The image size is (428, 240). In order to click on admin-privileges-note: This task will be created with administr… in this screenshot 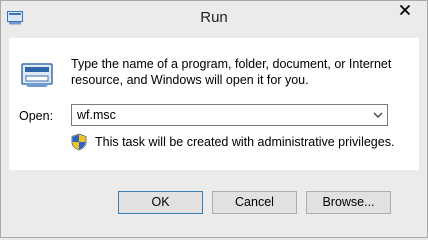, I will do `click(245, 142)`.